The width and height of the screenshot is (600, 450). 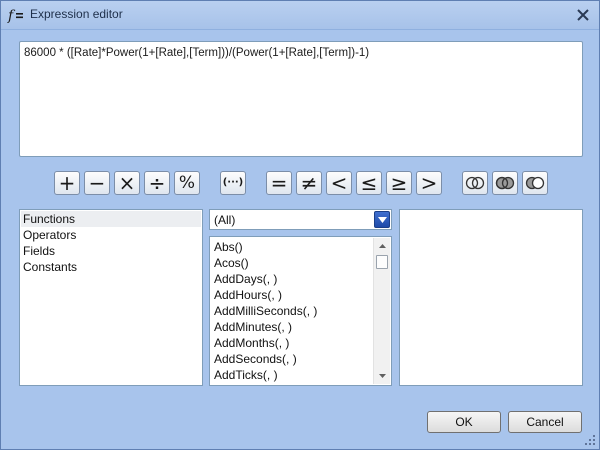 I want to click on list-item: AddMonths(, ), so click(x=251, y=343).